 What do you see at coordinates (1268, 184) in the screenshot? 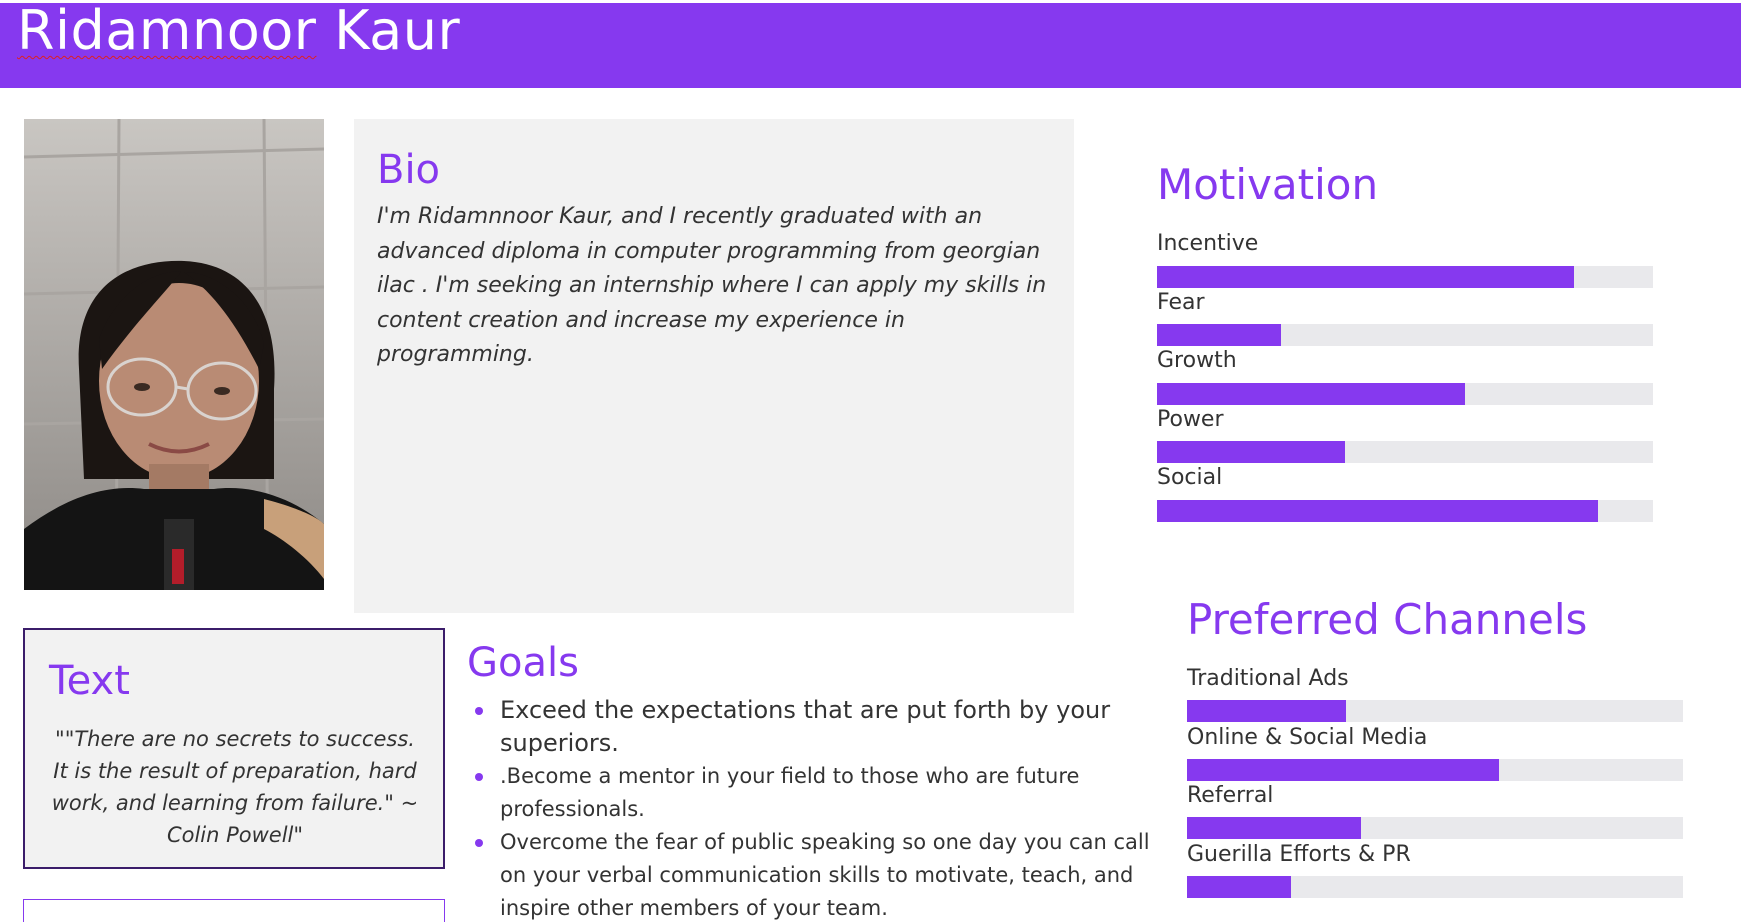
I see `motivation-title: Motivation` at bounding box center [1268, 184].